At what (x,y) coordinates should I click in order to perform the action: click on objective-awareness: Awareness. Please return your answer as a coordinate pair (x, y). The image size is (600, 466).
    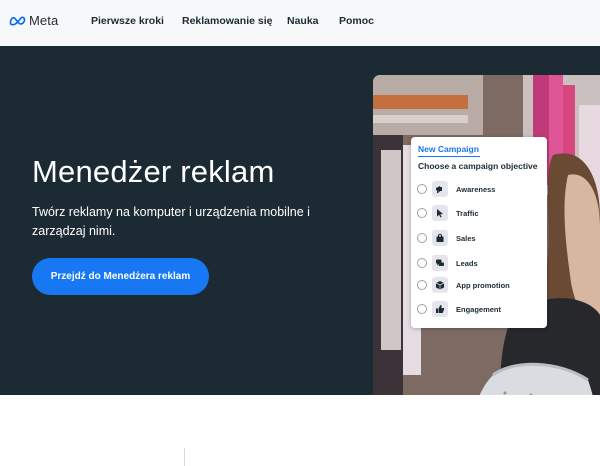
    Looking at the image, I should click on (479, 189).